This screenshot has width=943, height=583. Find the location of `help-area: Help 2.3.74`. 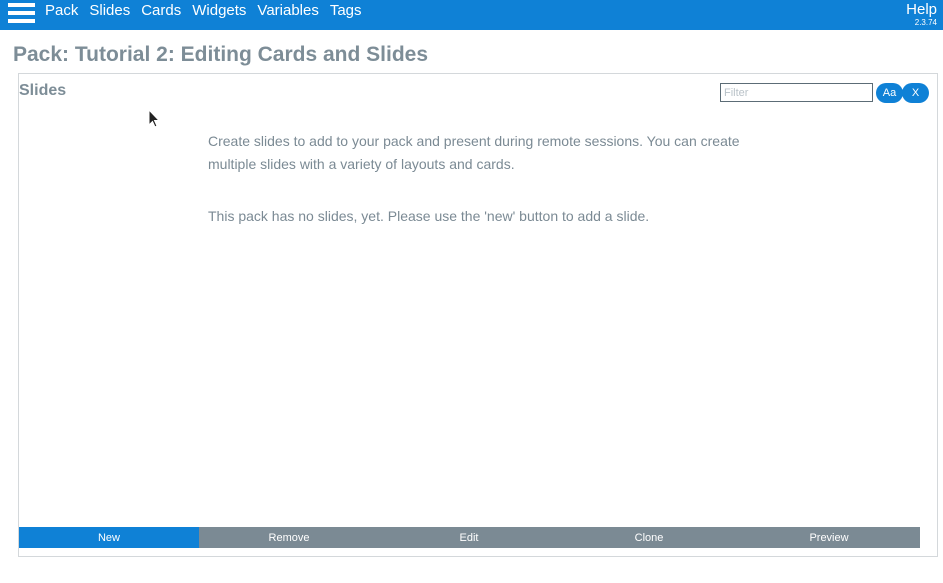

help-area: Help 2.3.74 is located at coordinates (921, 15).